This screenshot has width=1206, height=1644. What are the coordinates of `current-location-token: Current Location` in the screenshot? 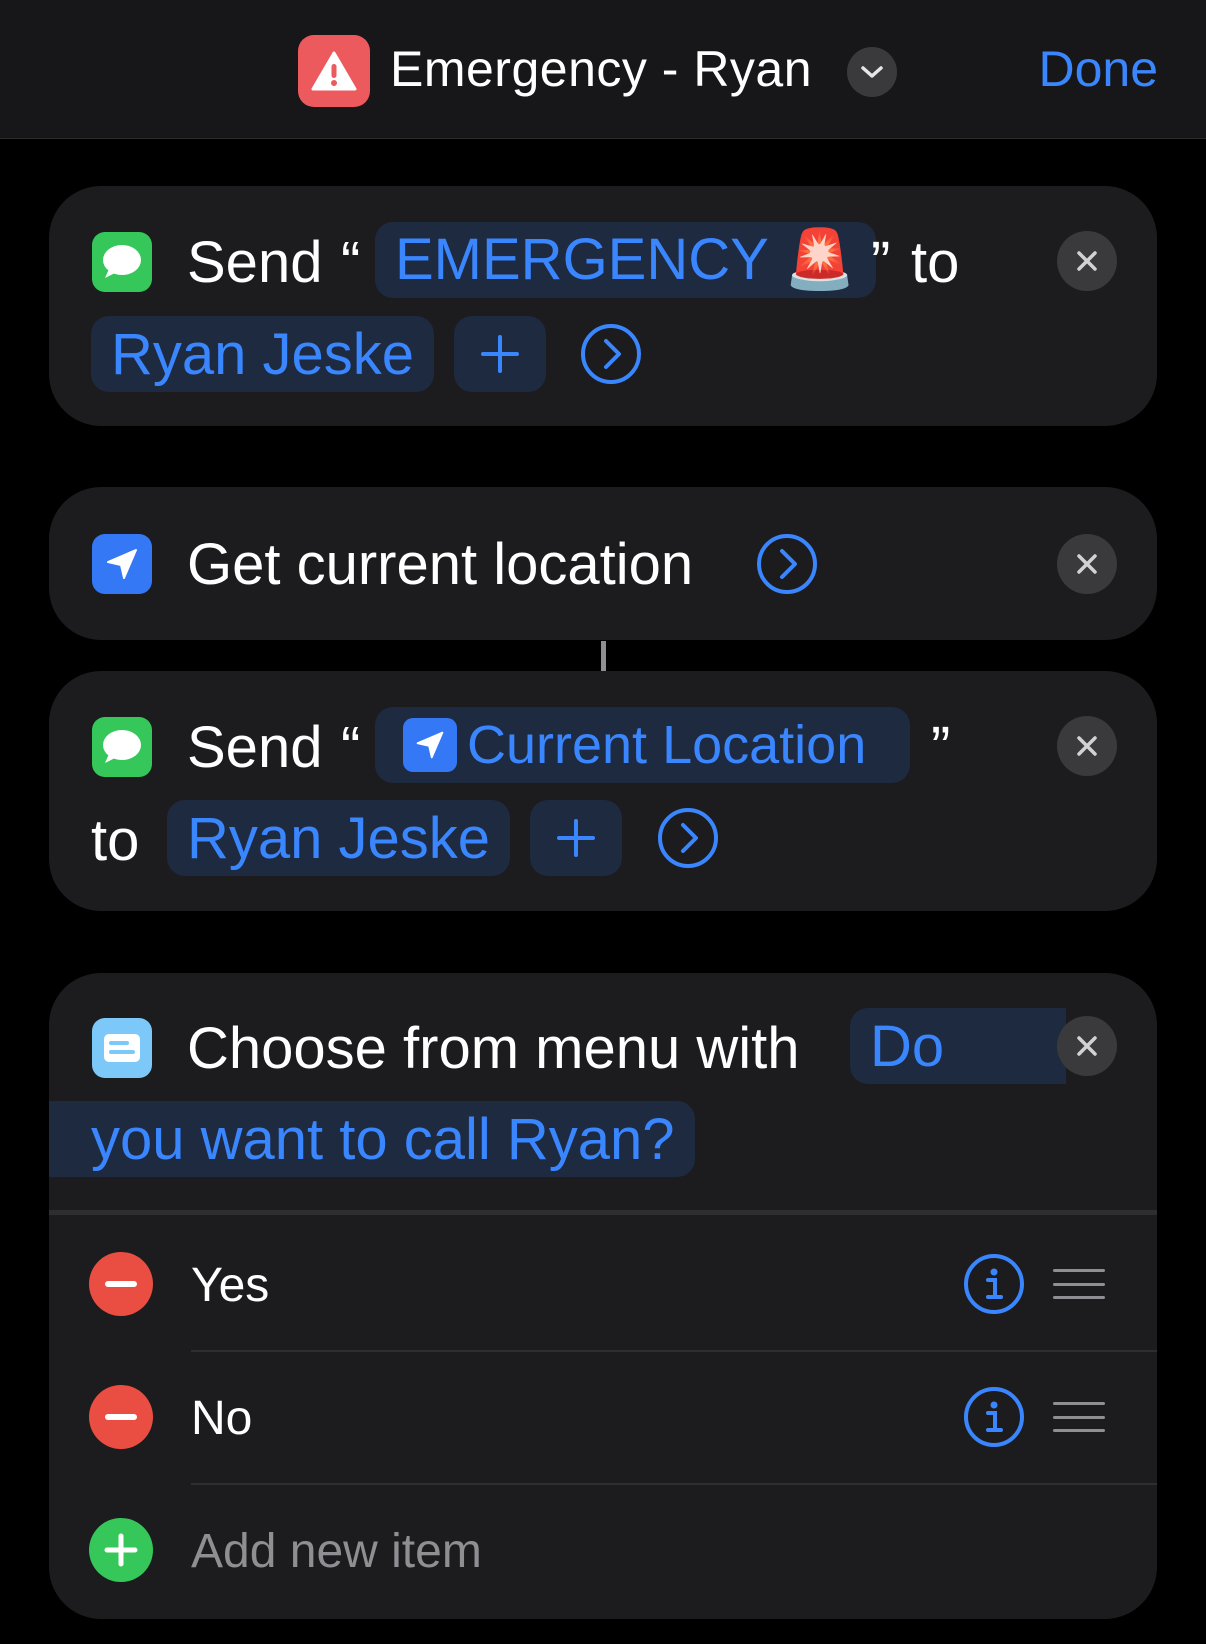 It's located at (643, 745).